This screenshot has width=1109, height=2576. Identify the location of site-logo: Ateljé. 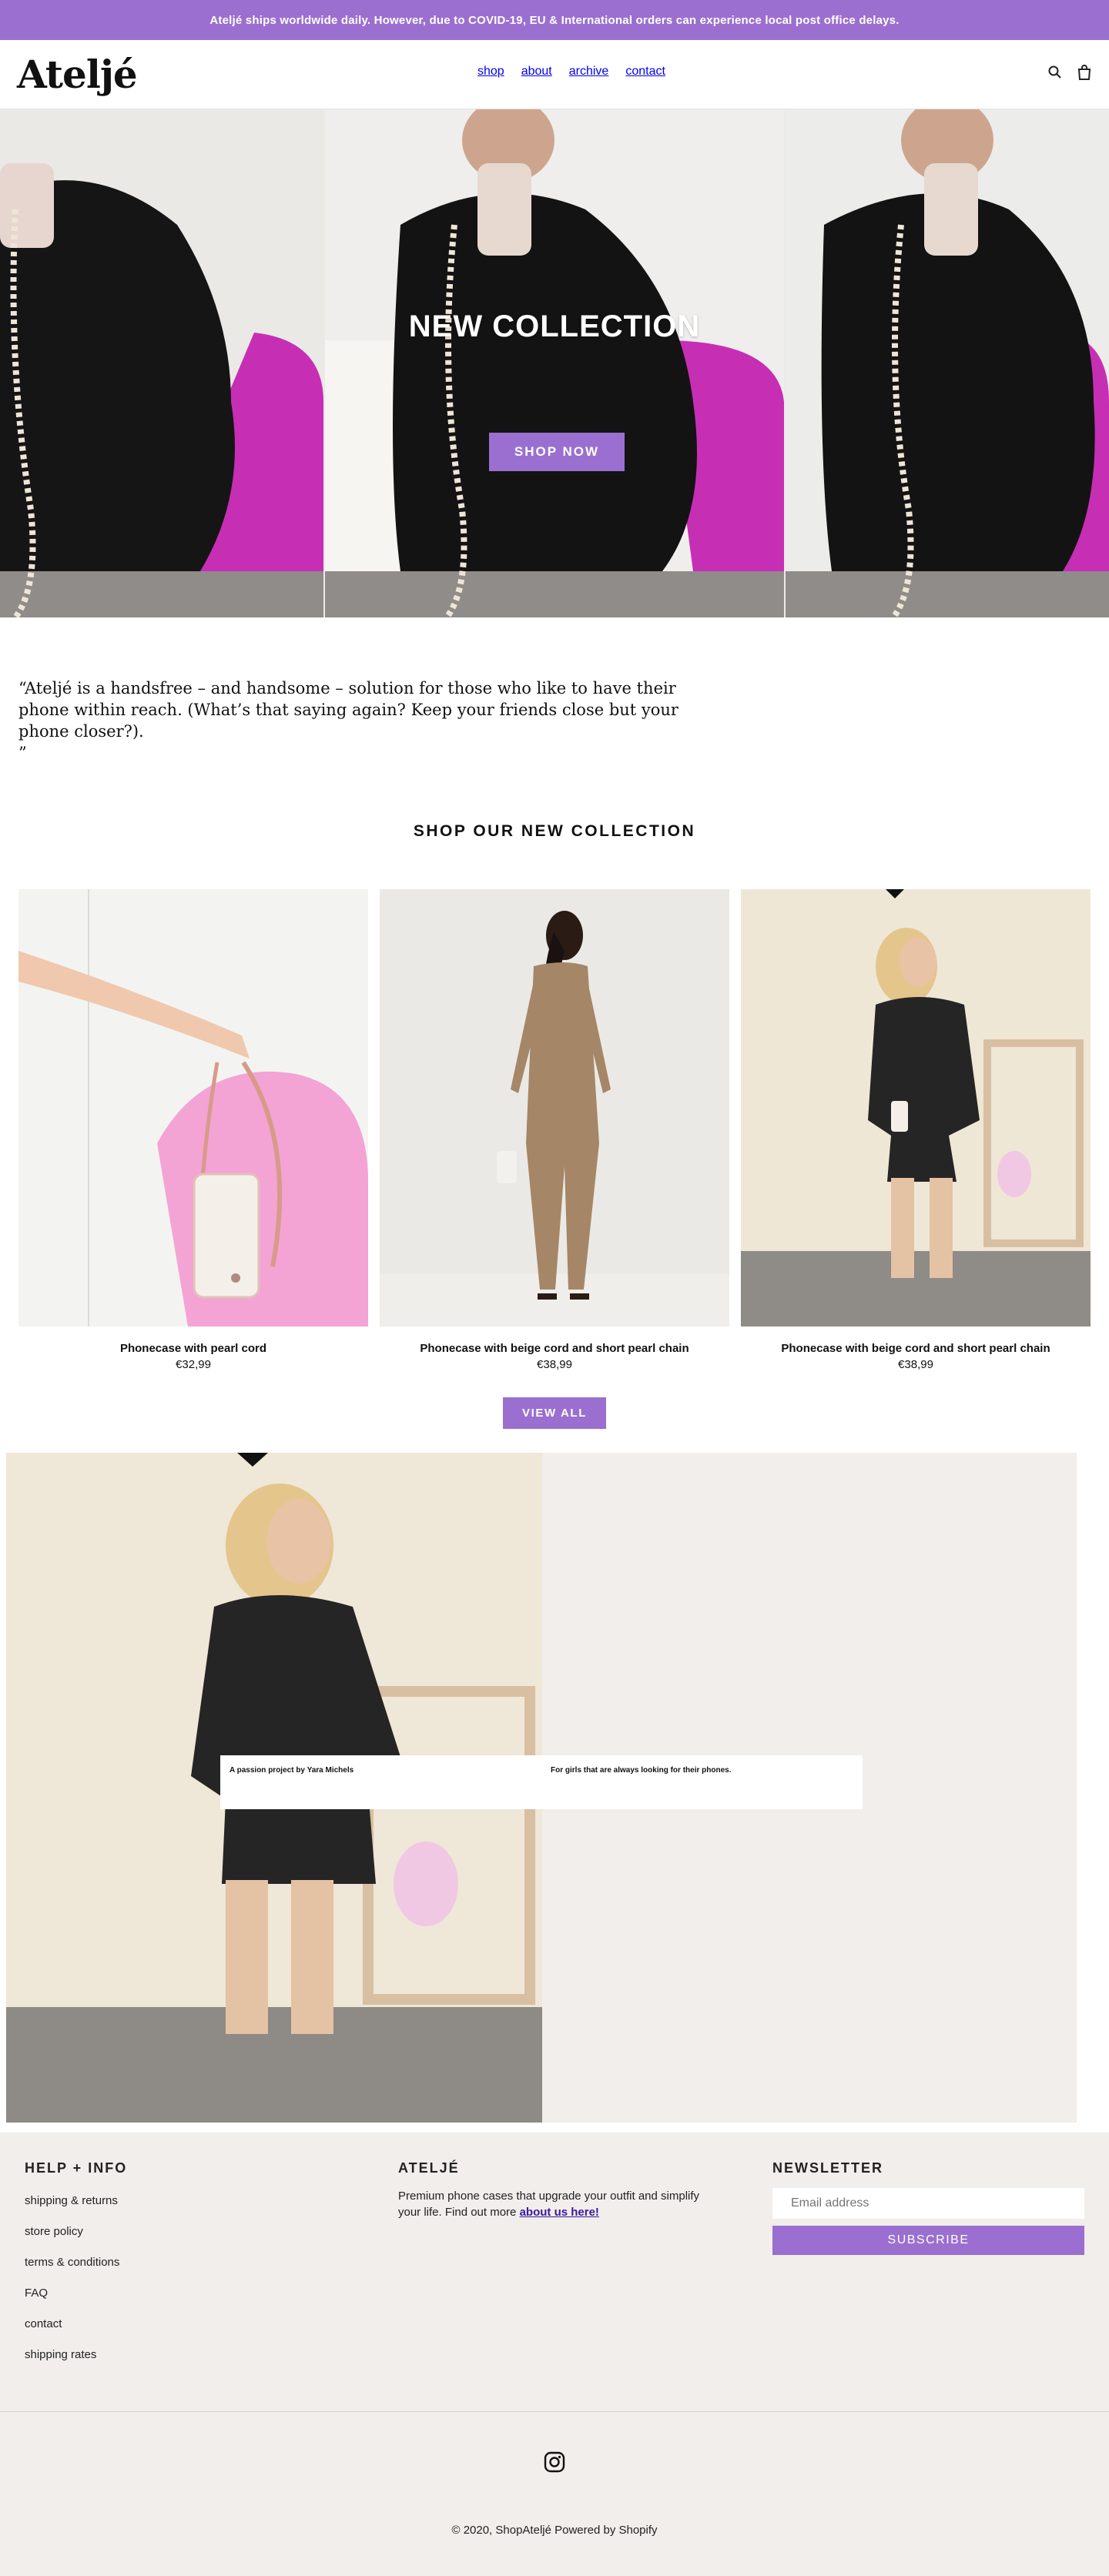
(77, 75).